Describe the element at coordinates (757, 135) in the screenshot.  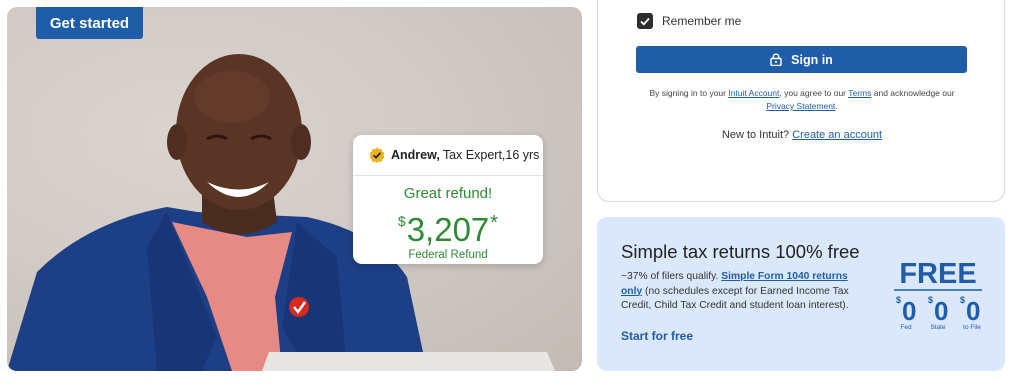
I see `new-to-intuit-text: New to Intuit?` at that location.